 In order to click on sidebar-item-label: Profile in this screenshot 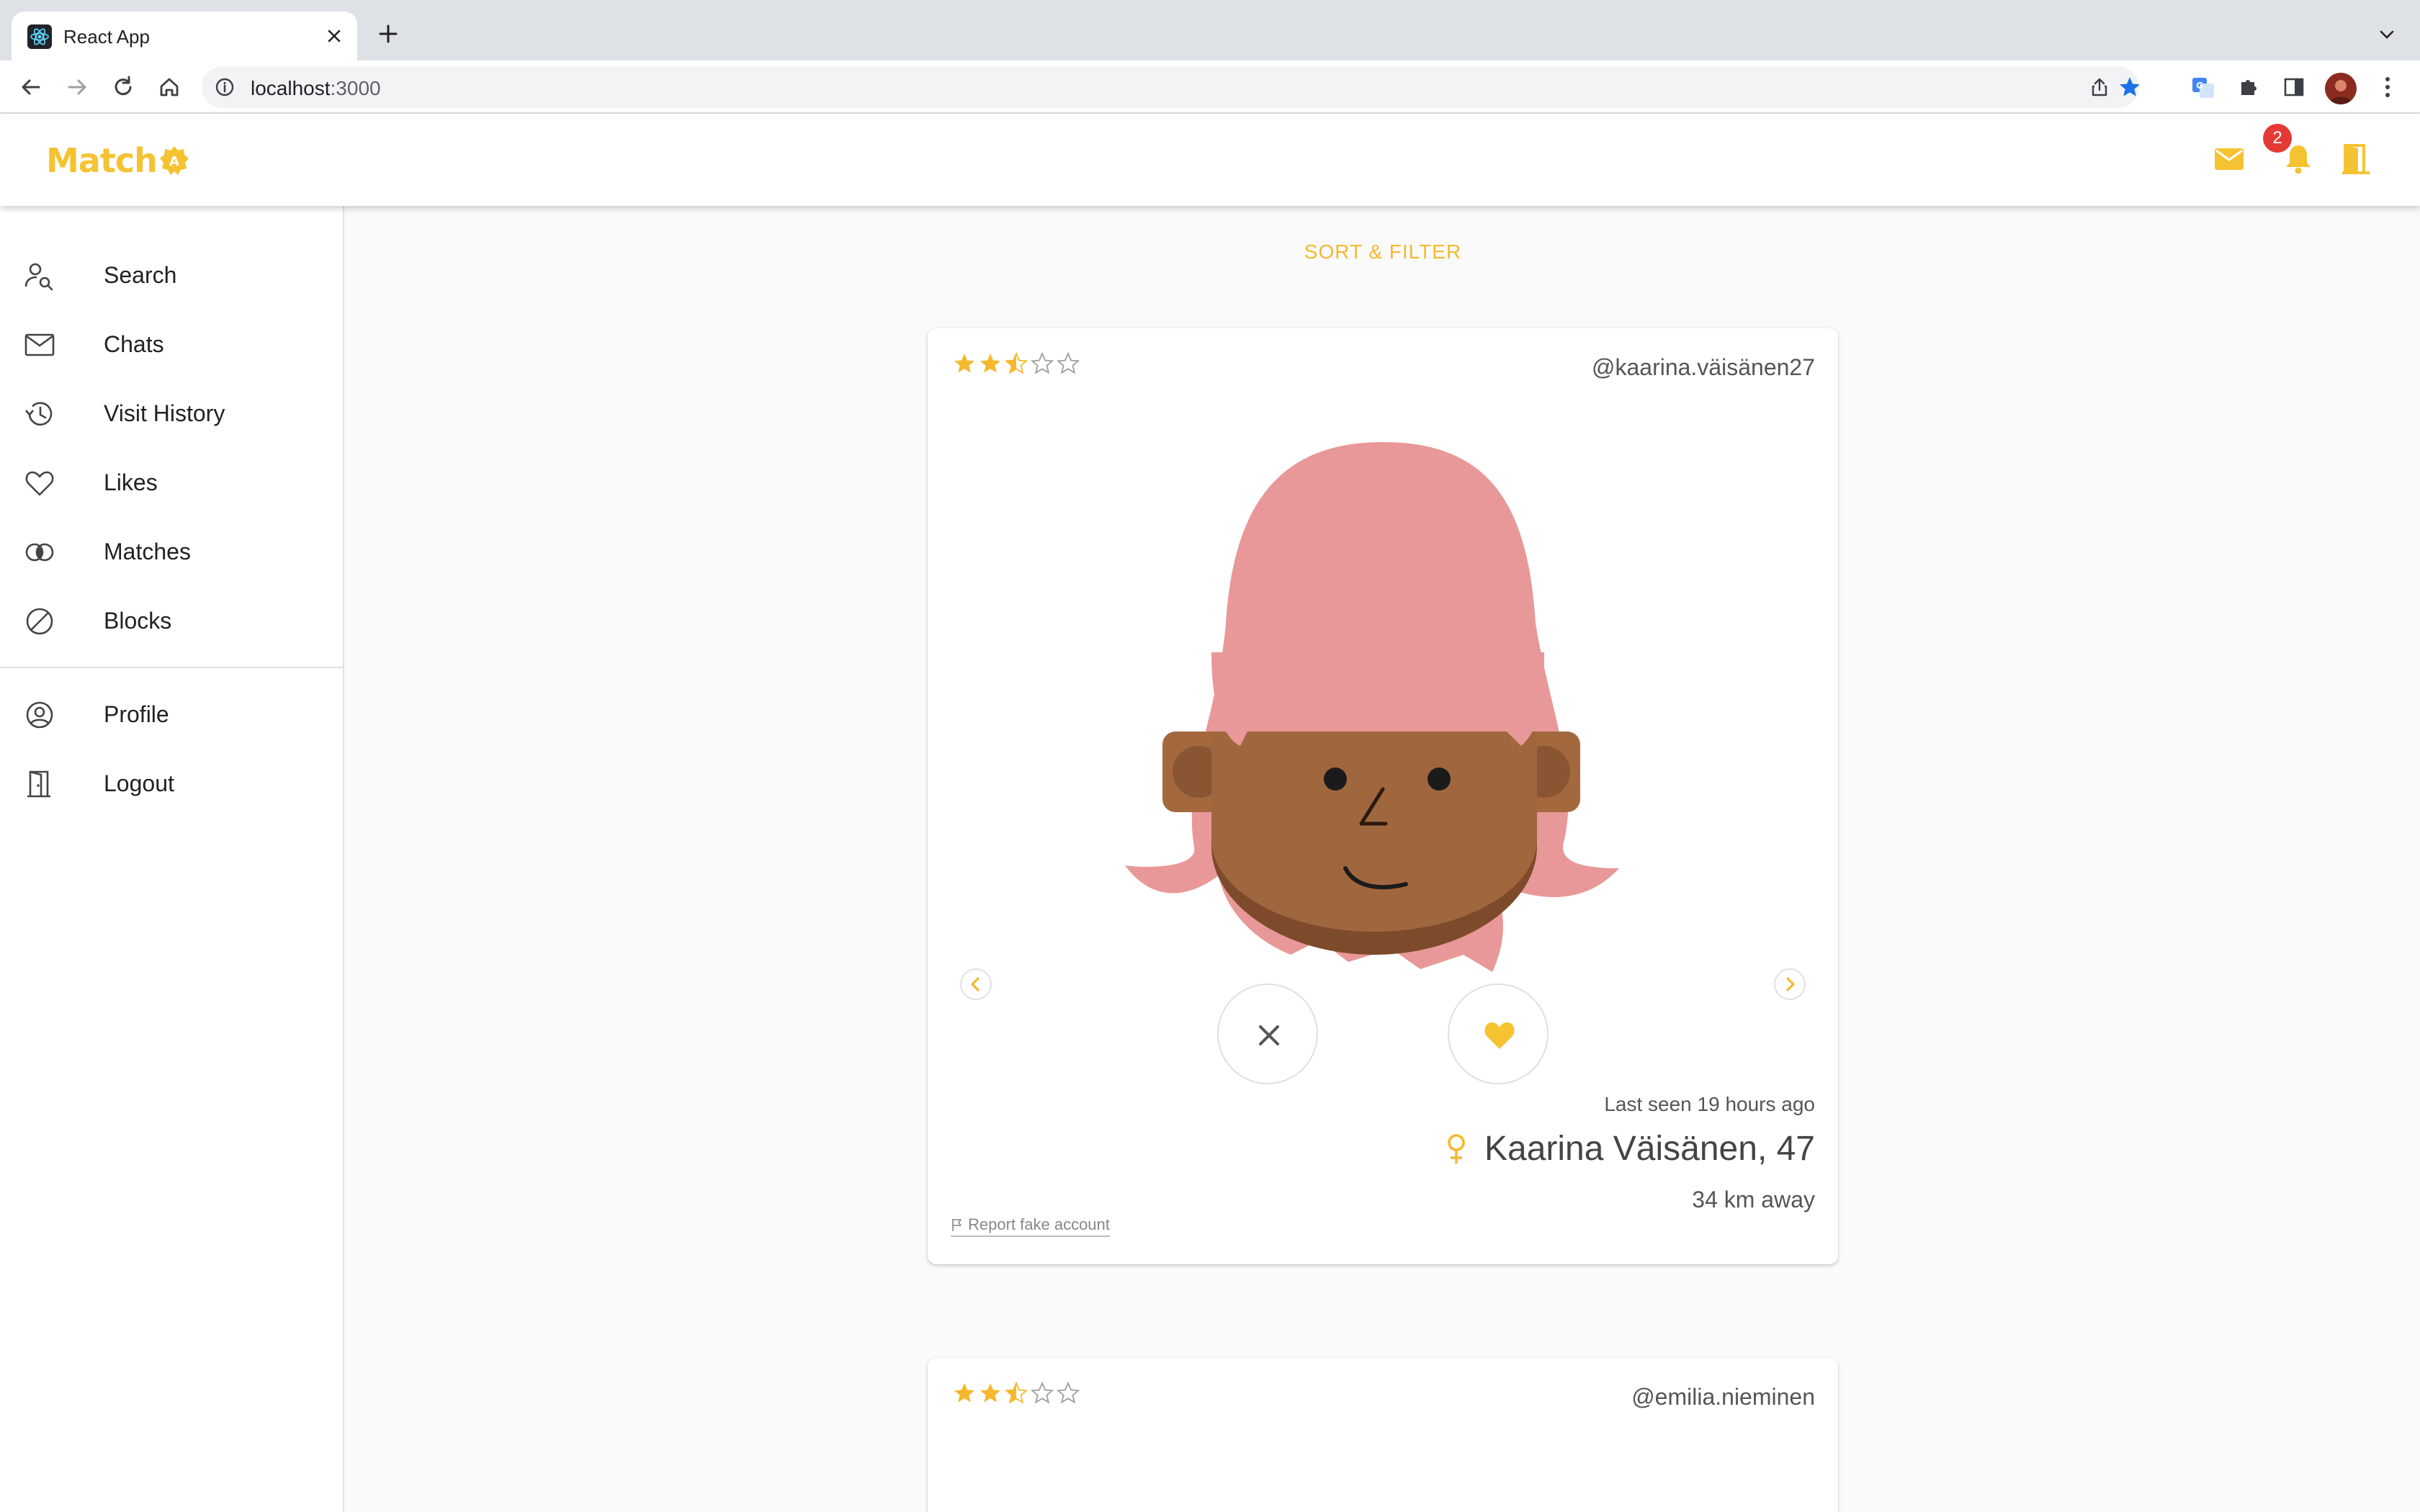, I will do `click(136, 714)`.